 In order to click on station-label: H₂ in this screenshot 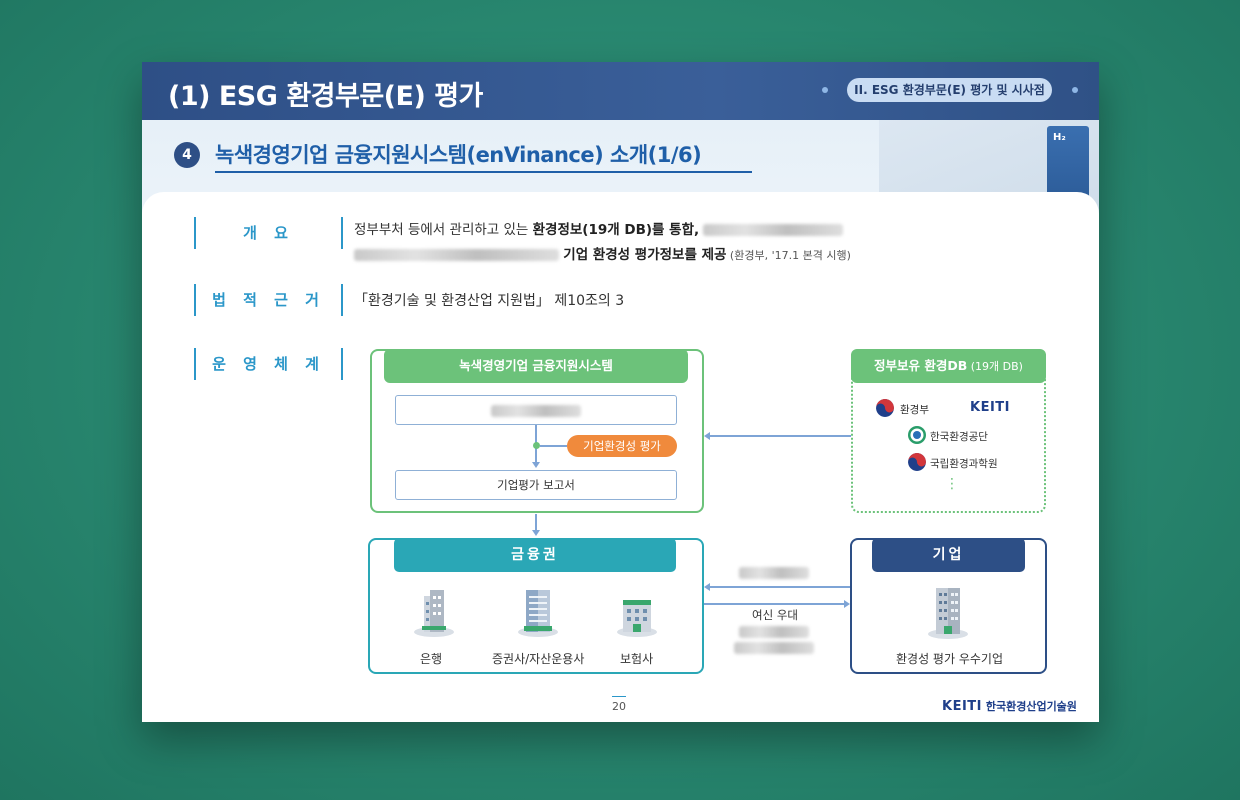, I will do `click(1059, 137)`.